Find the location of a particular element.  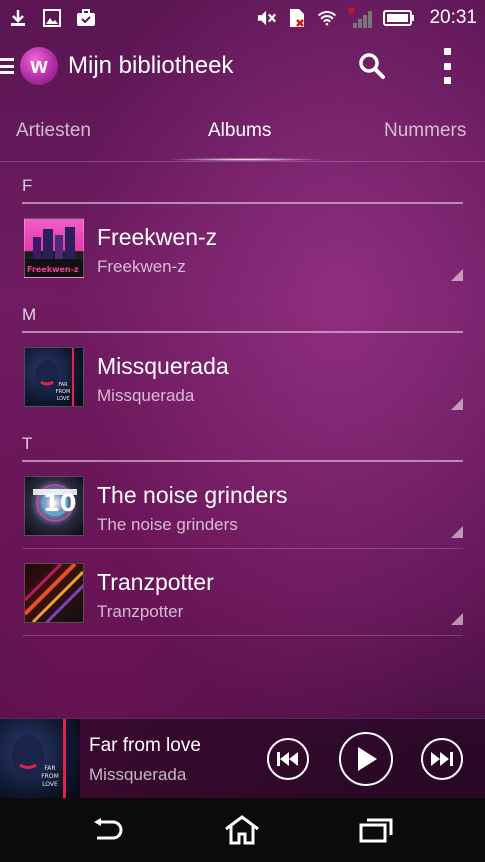

album-title: Freekwen-z is located at coordinates (157, 237).